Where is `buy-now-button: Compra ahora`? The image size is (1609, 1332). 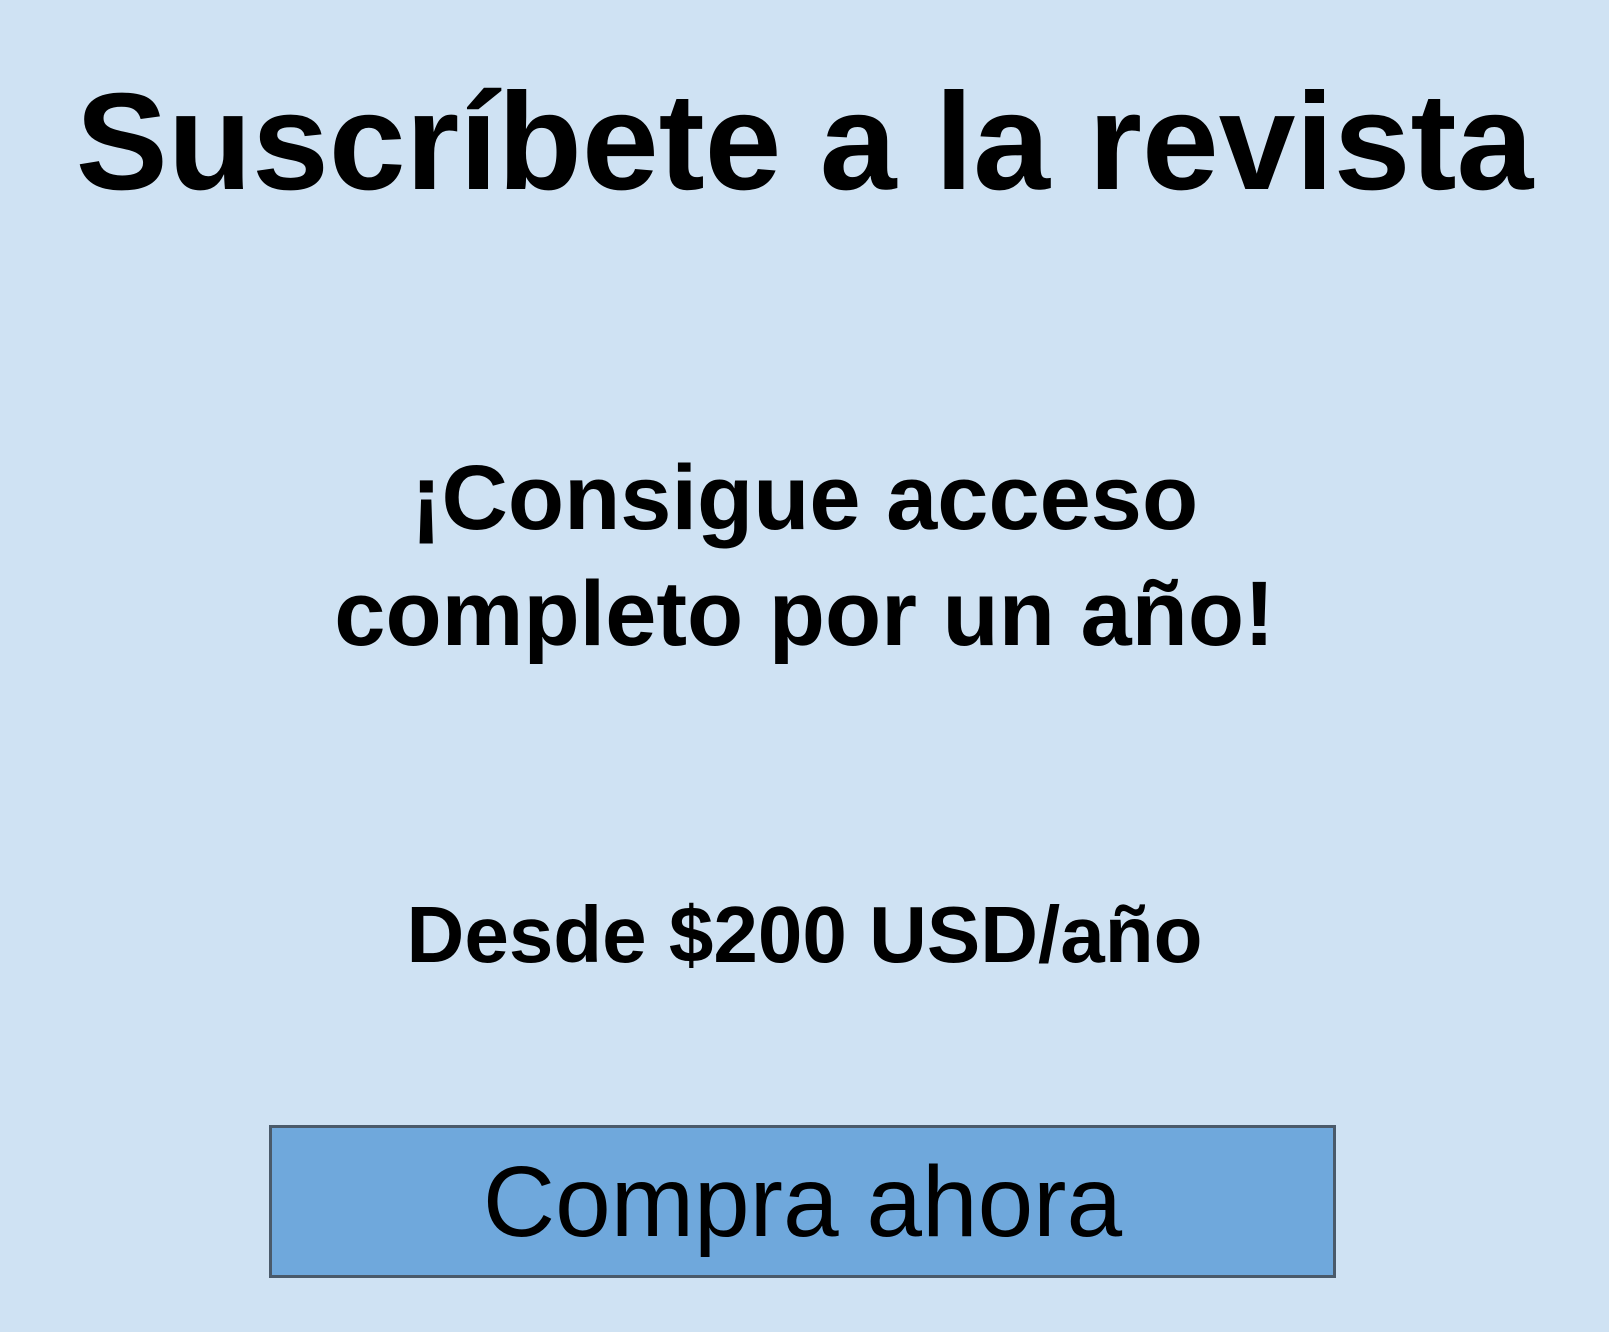 buy-now-button: Compra ahora is located at coordinates (802, 1201).